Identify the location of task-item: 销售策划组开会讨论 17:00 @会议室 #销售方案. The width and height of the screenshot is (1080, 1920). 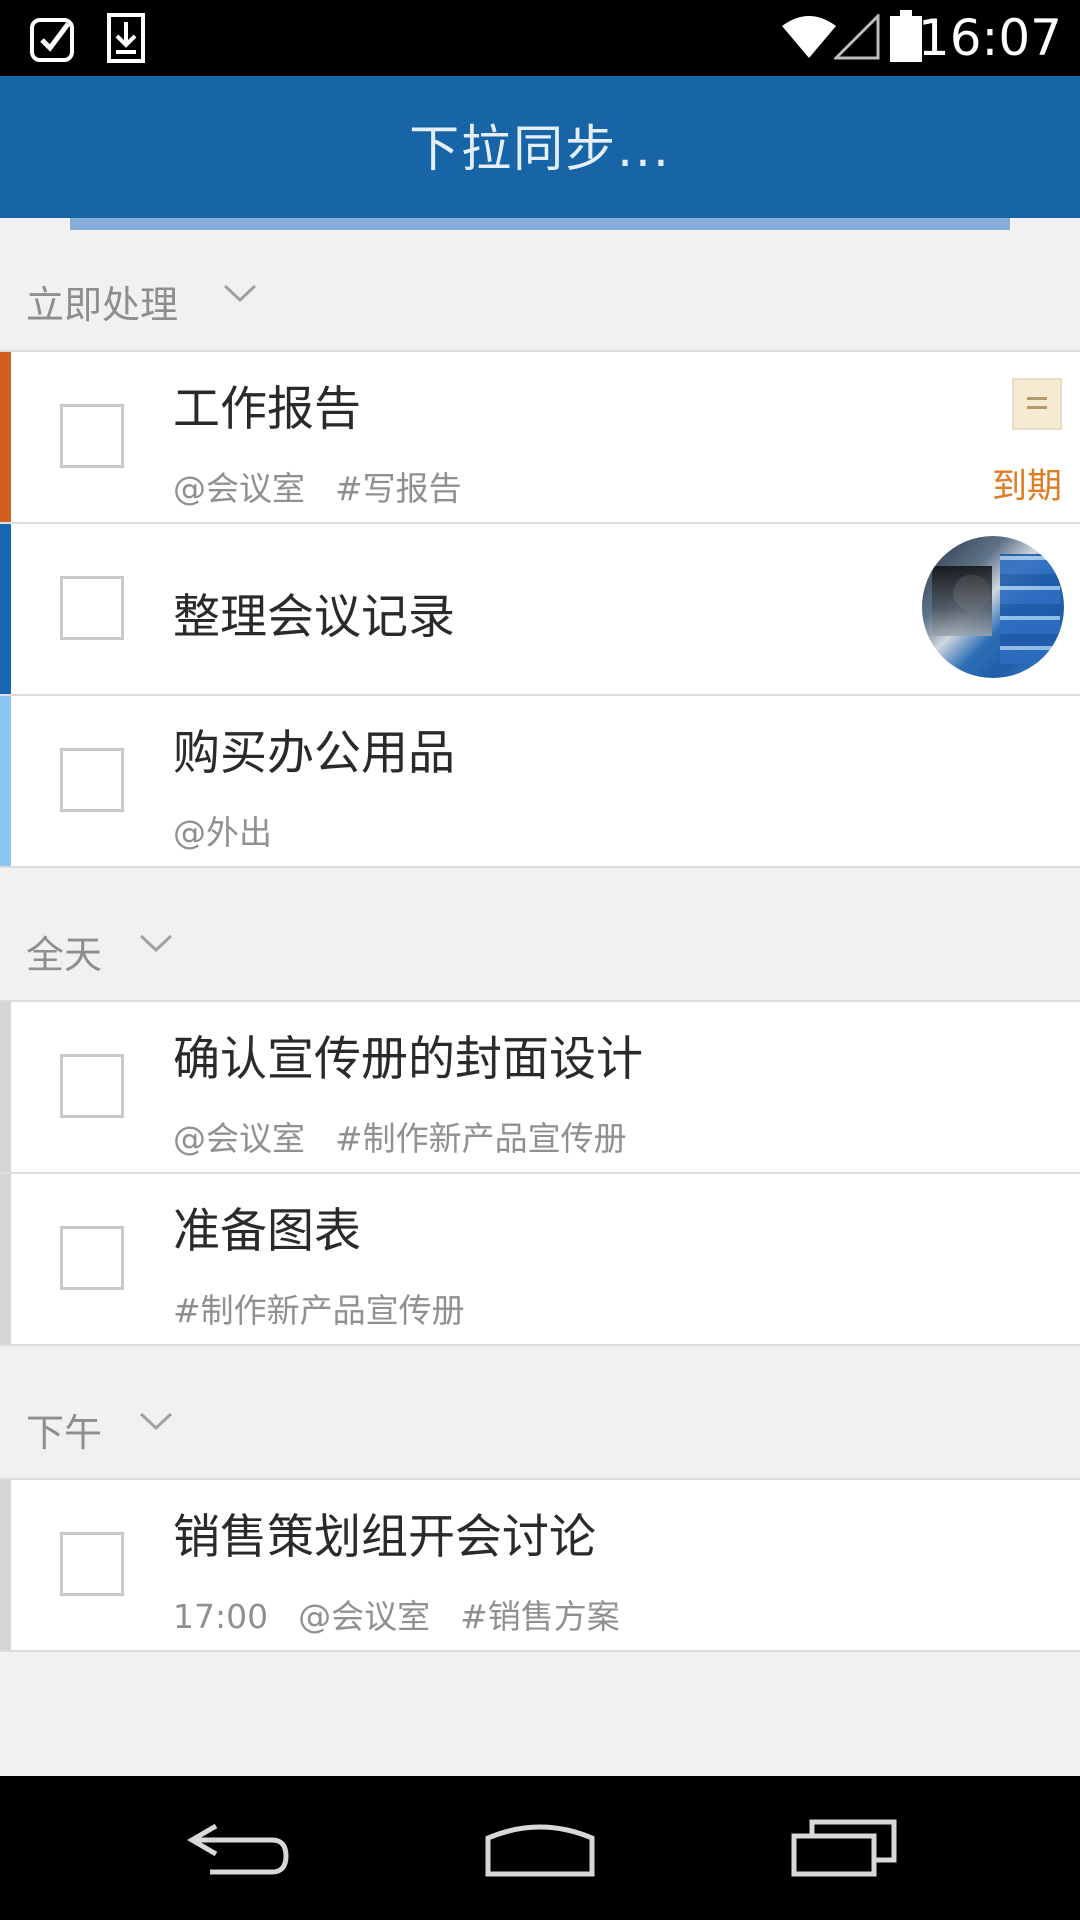
(540, 1565).